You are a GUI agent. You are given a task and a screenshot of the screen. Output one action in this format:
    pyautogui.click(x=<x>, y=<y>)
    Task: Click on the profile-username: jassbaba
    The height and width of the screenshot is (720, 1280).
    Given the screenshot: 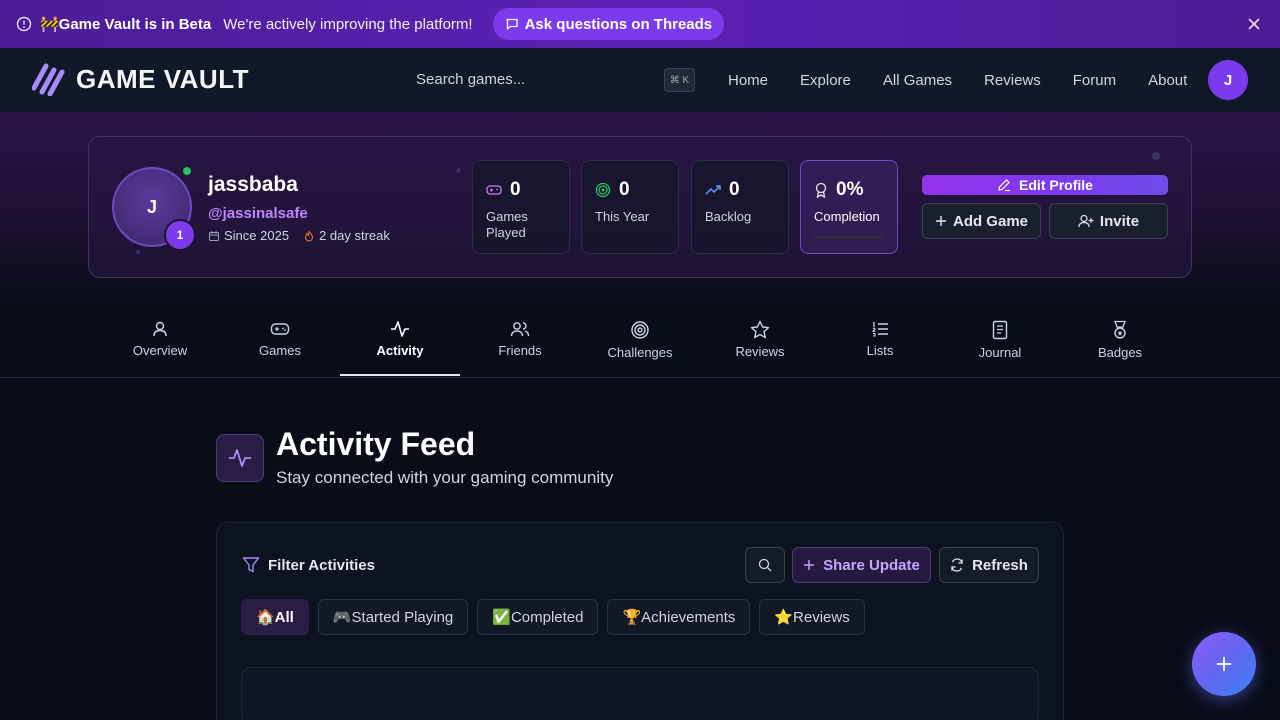 What is the action you would take?
    pyautogui.click(x=253, y=184)
    